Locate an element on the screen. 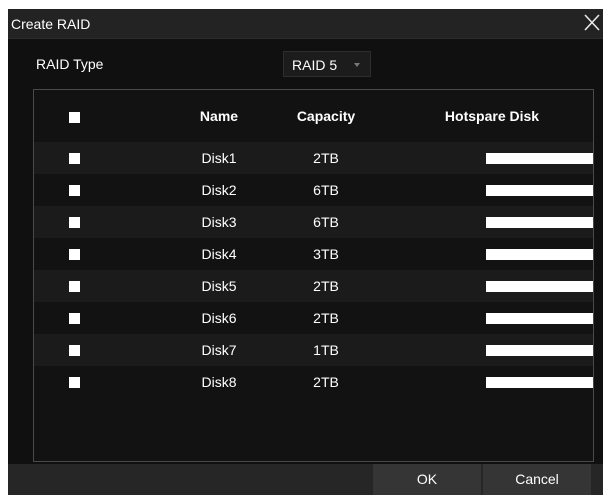 This screenshot has height=495, width=603. cancel-button: Cancel is located at coordinates (537, 479).